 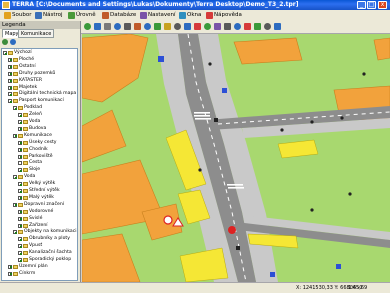 I want to click on zoom-extent-icon, so click(x=117, y=26).